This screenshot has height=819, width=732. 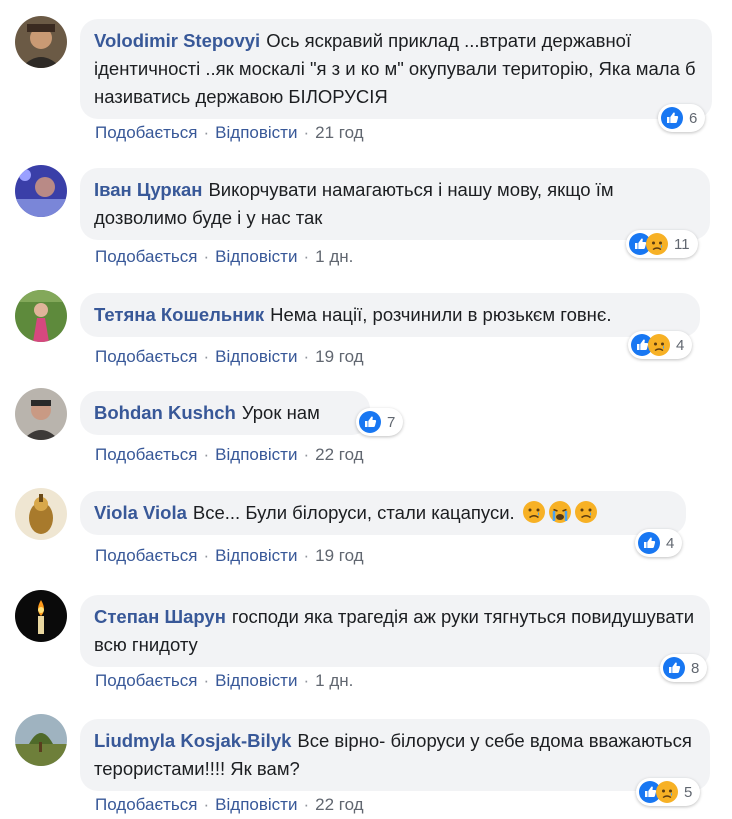 What do you see at coordinates (688, 792) in the screenshot?
I see `reaction-count: 5` at bounding box center [688, 792].